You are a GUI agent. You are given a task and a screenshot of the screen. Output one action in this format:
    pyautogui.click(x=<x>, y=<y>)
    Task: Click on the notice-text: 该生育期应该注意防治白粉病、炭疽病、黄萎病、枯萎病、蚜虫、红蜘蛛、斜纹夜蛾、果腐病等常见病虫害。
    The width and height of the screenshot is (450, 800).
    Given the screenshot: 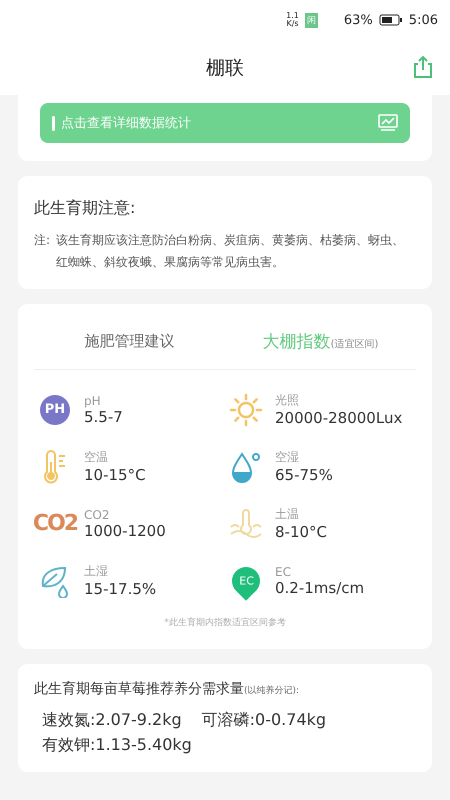 What is the action you would take?
    pyautogui.click(x=231, y=251)
    